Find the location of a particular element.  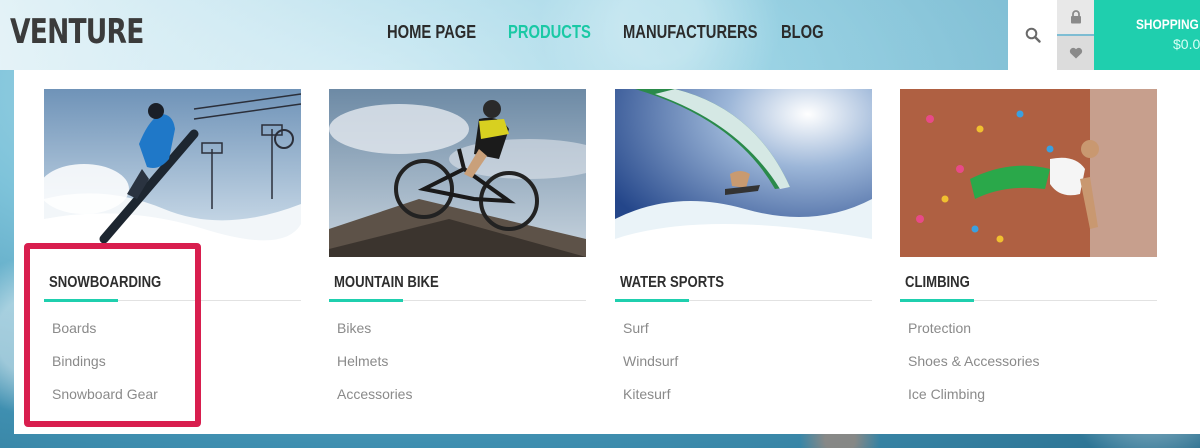

snowboarder-photo is located at coordinates (172, 173).